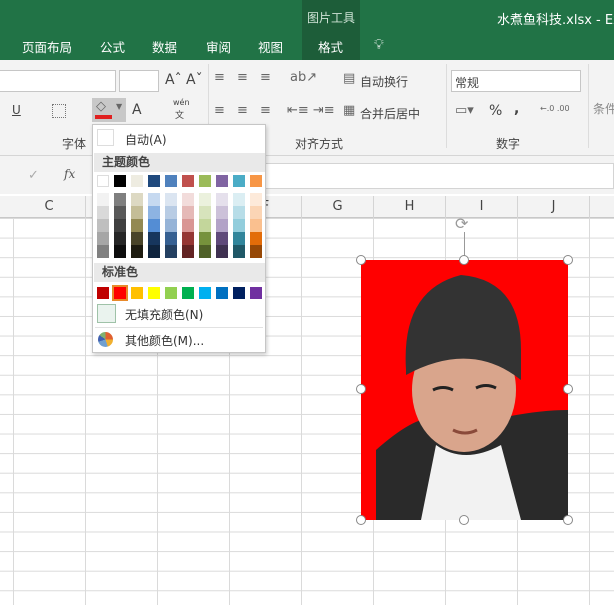 The width and height of the screenshot is (614, 605). I want to click on tab-formulas: 公式, so click(112, 46).